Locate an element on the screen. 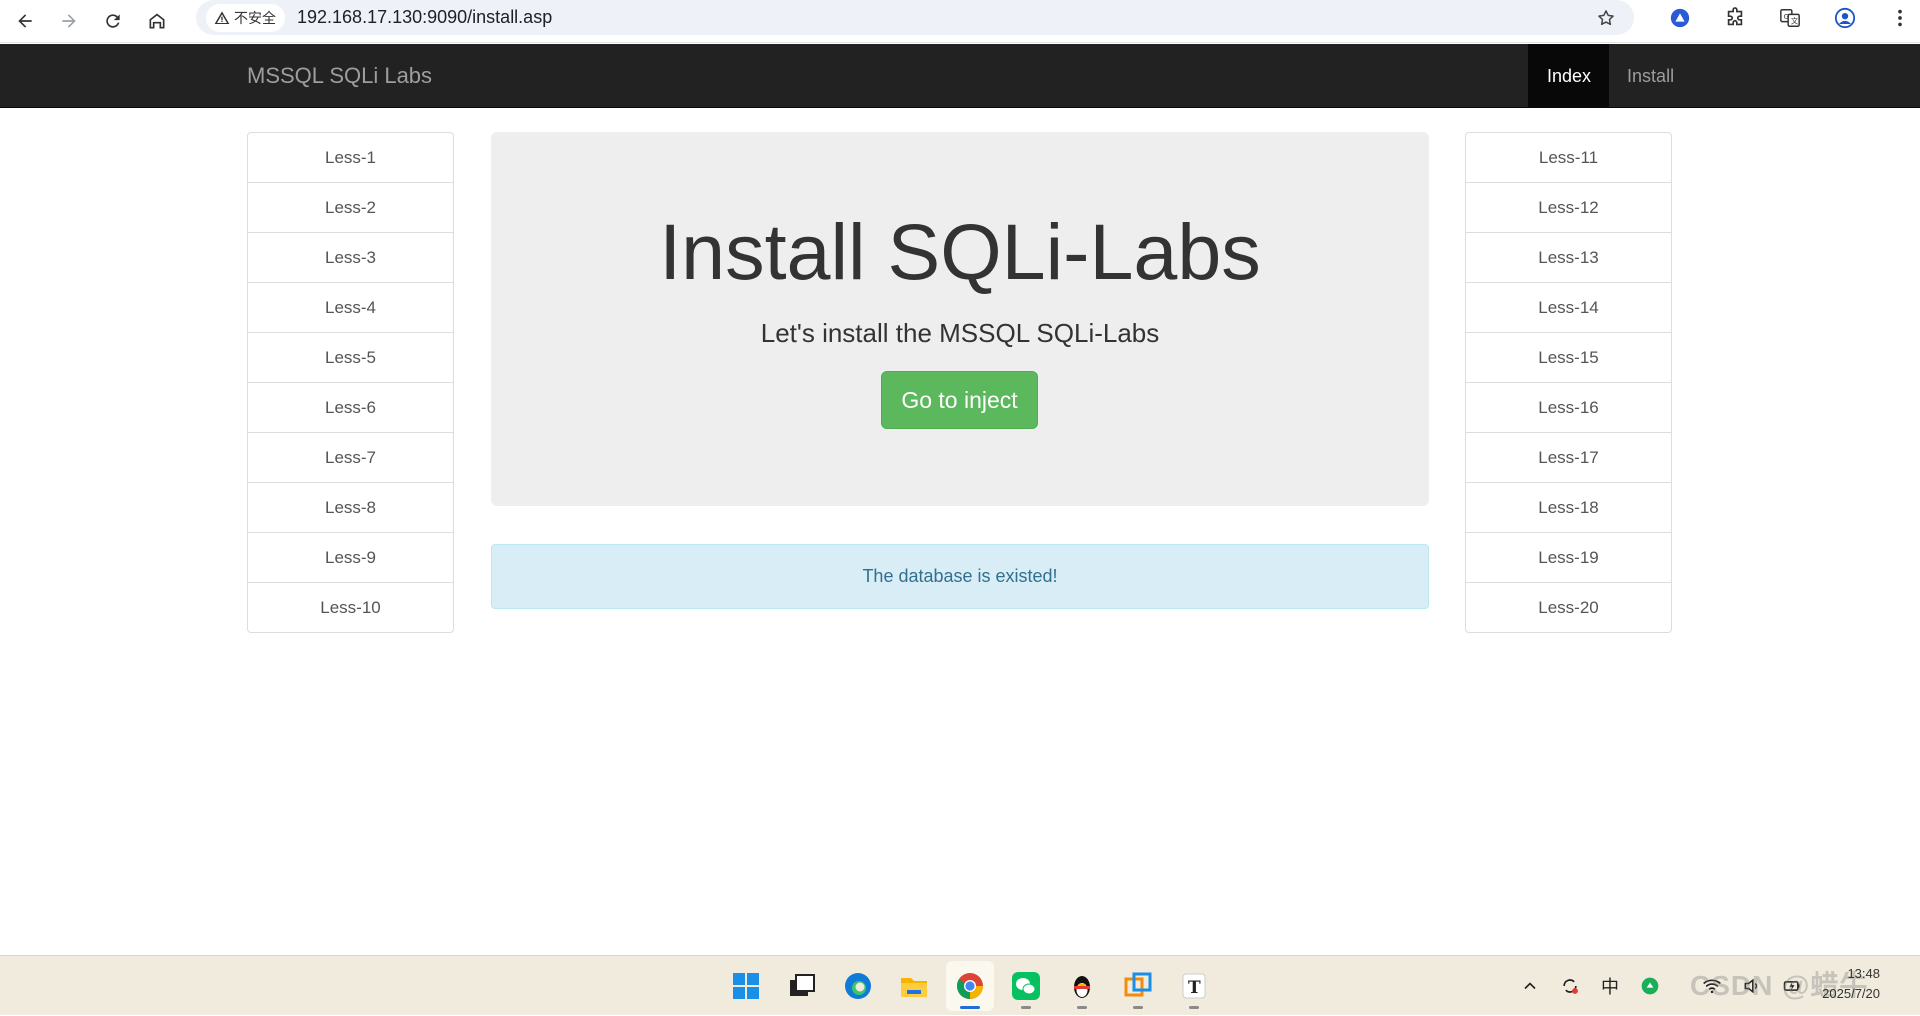 Image resolution: width=1920 pixels, height=1016 pixels. wechat-icon is located at coordinates (1026, 986).